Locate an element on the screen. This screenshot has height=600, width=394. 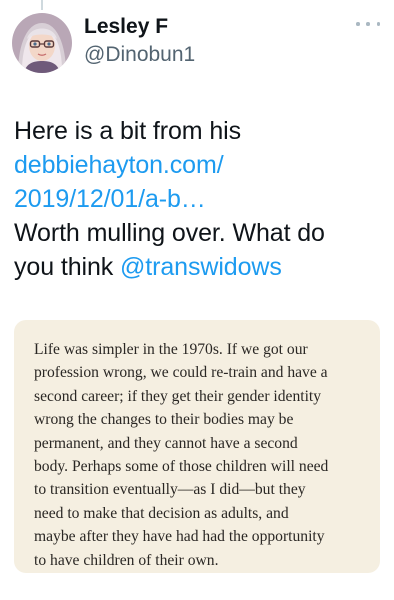
tweet-link-line: debbiehayton.com/ is located at coordinates (198, 165).